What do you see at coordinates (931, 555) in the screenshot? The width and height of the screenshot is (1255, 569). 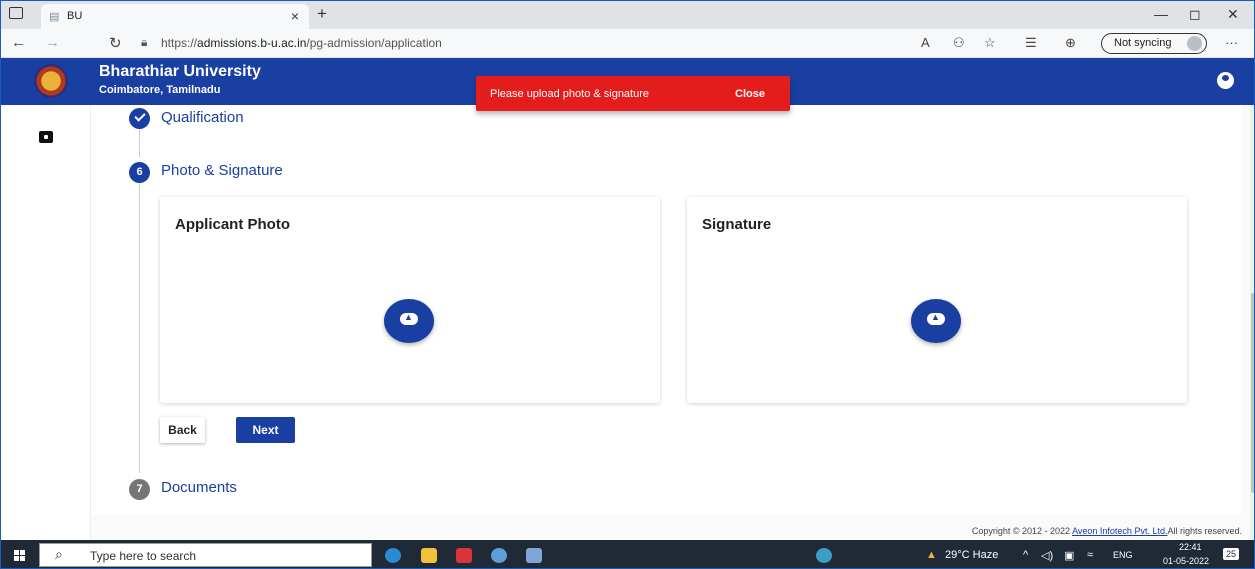 I see `weather-icon: ▲` at bounding box center [931, 555].